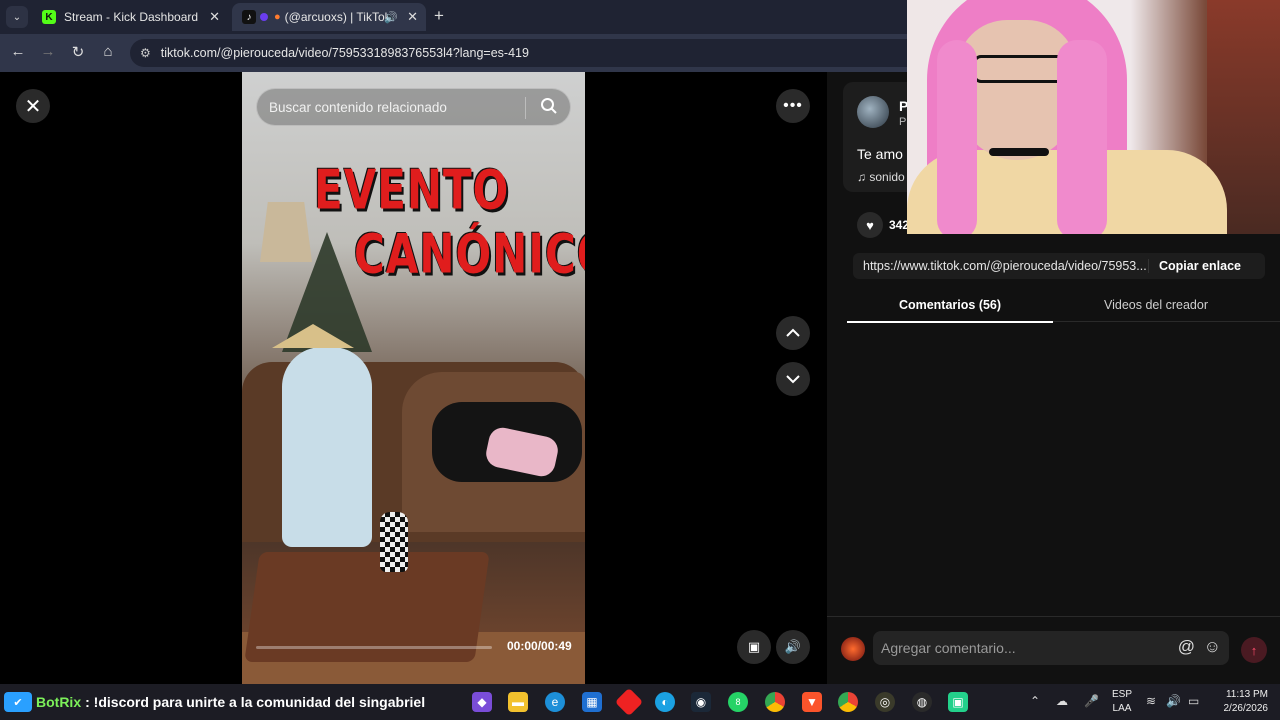 The width and height of the screenshot is (1280, 720). Describe the element at coordinates (1019, 69) in the screenshot. I see `cam-glasses` at that location.